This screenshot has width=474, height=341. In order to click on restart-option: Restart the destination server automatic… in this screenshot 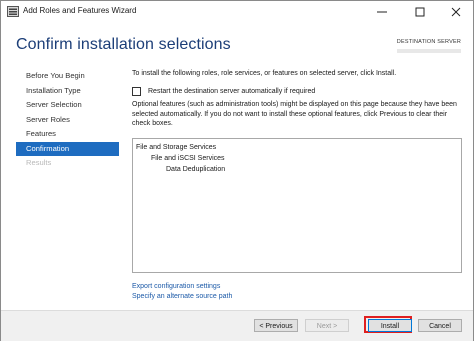, I will do `click(223, 91)`.